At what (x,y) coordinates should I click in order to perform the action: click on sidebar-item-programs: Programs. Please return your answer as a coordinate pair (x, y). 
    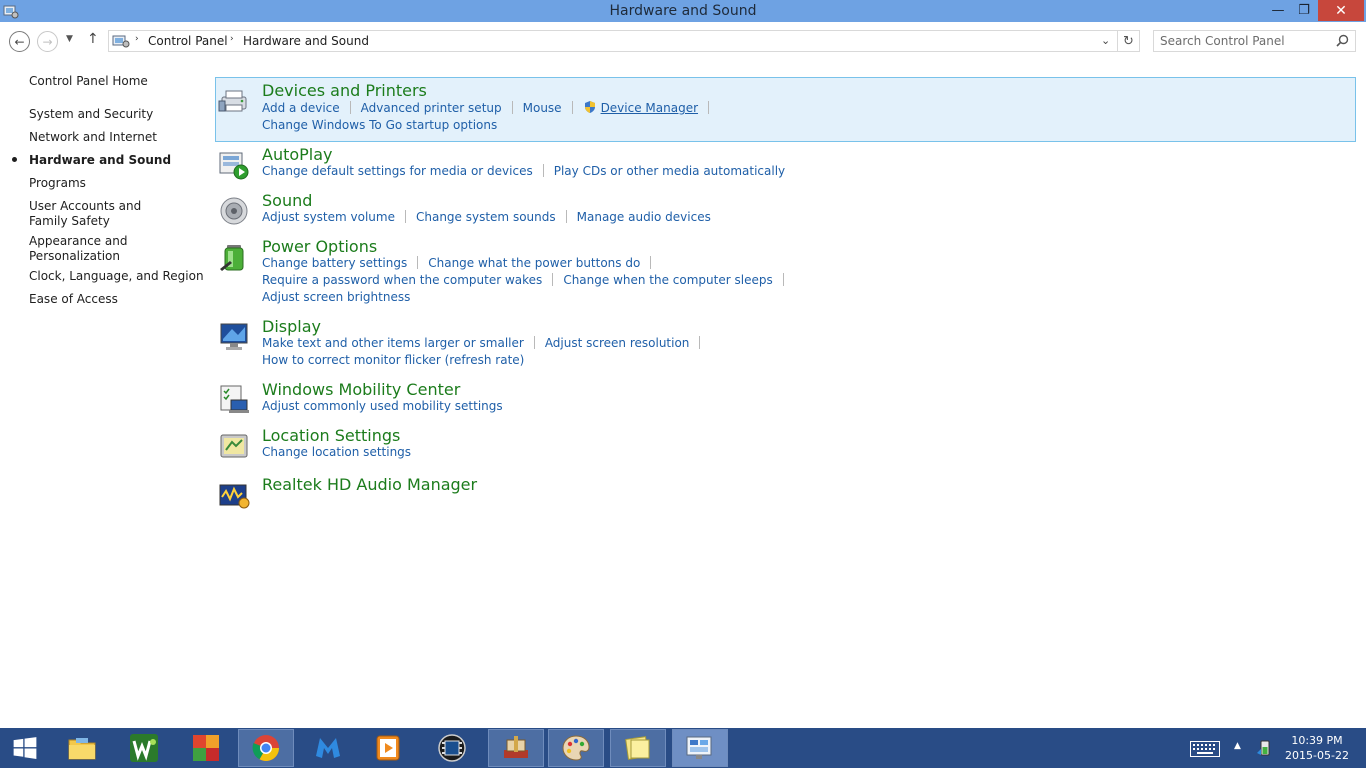
    Looking at the image, I should click on (57, 183).